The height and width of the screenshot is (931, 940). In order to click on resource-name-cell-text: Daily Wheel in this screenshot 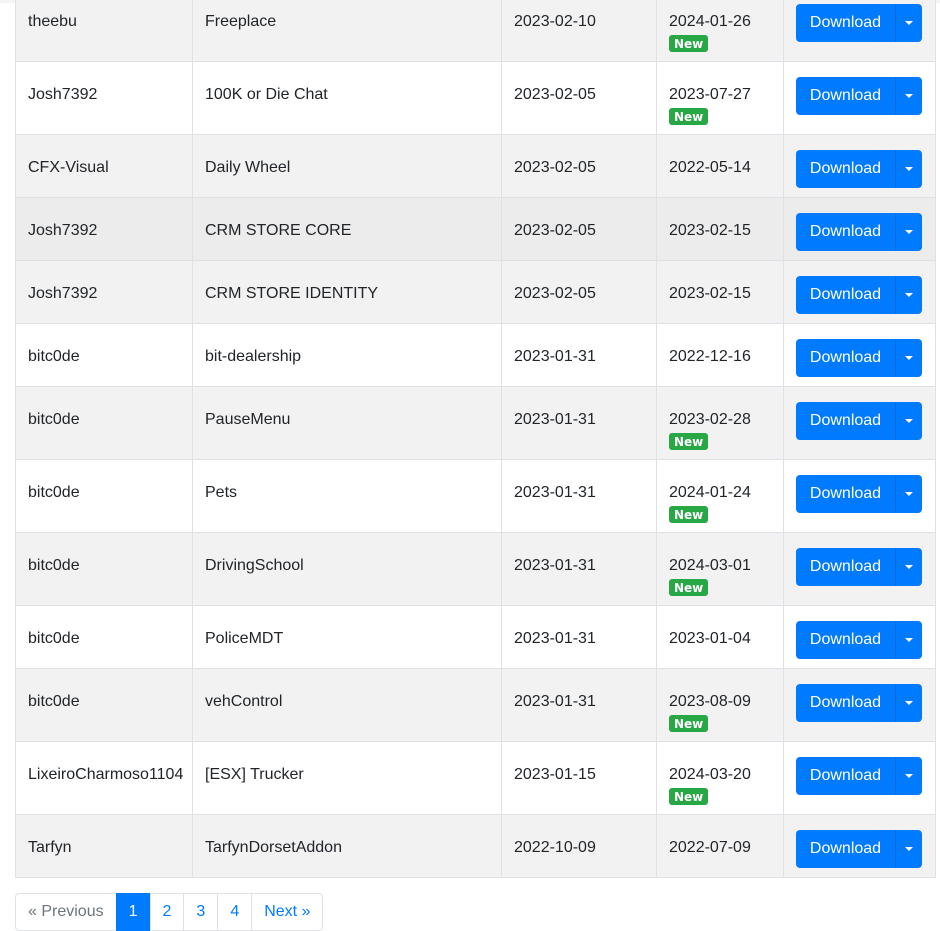, I will do `click(248, 167)`.